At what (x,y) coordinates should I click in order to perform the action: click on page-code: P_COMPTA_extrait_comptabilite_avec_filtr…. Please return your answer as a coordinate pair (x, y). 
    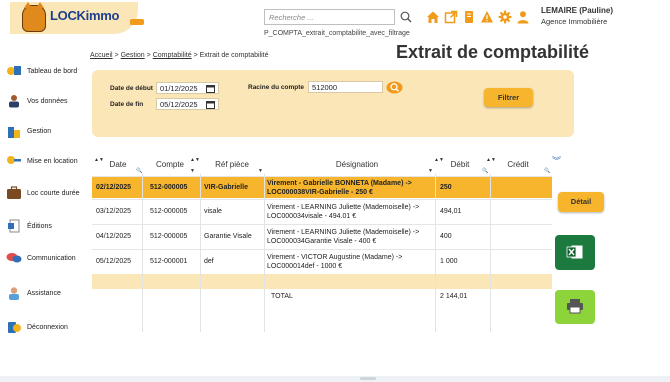
    Looking at the image, I should click on (337, 33).